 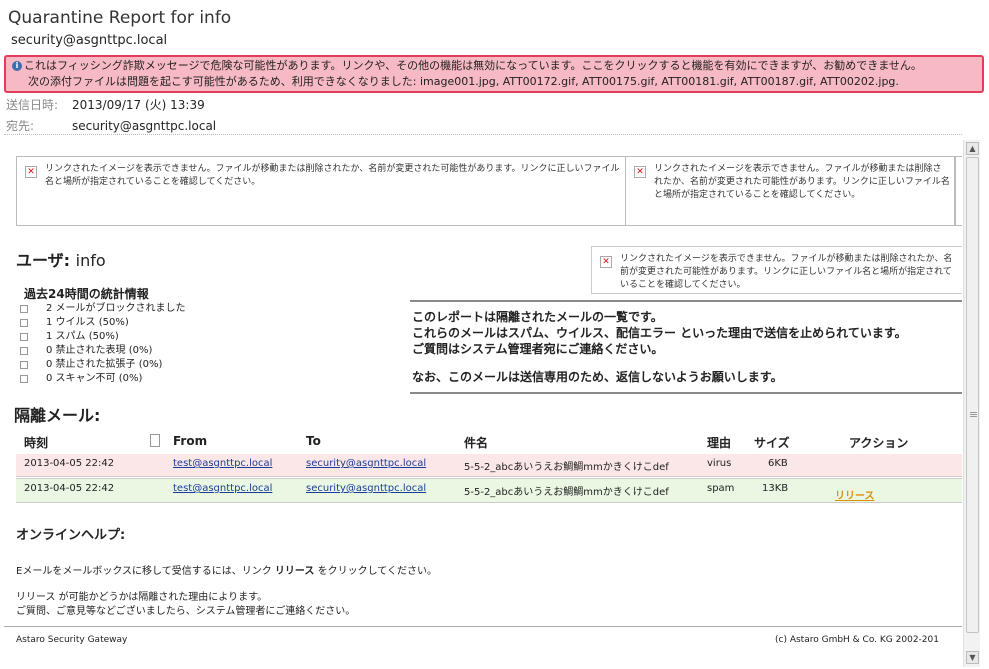 What do you see at coordinates (144, 126) in the screenshot?
I see `recipient-value: security@asgnttpc.local` at bounding box center [144, 126].